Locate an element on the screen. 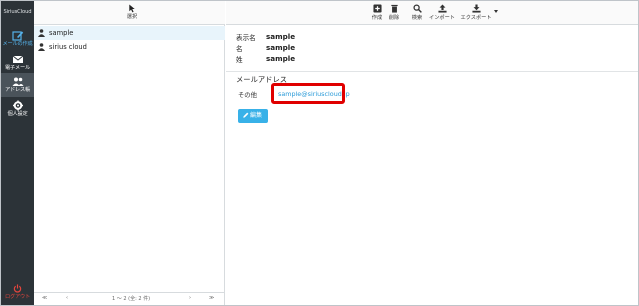 The image size is (639, 306). edit-label: 編集 is located at coordinates (256, 115).